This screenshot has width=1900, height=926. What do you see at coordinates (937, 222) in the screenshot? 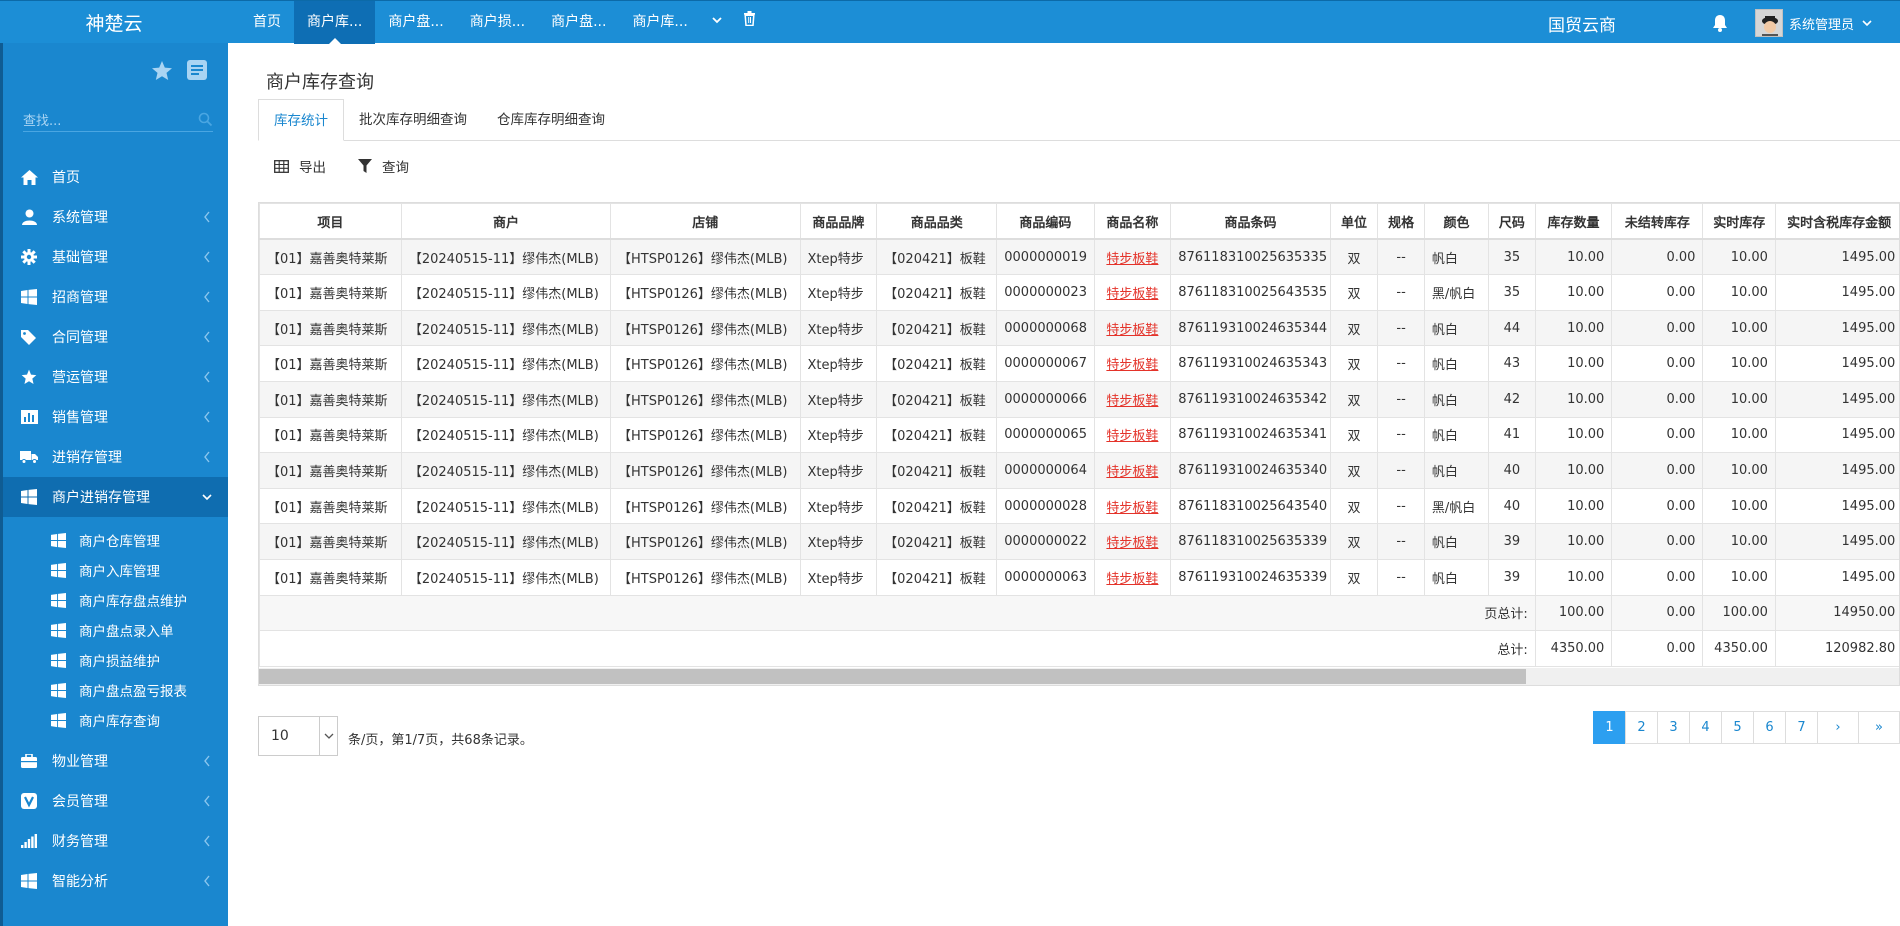
I see `col-header-category: 商品品类` at bounding box center [937, 222].